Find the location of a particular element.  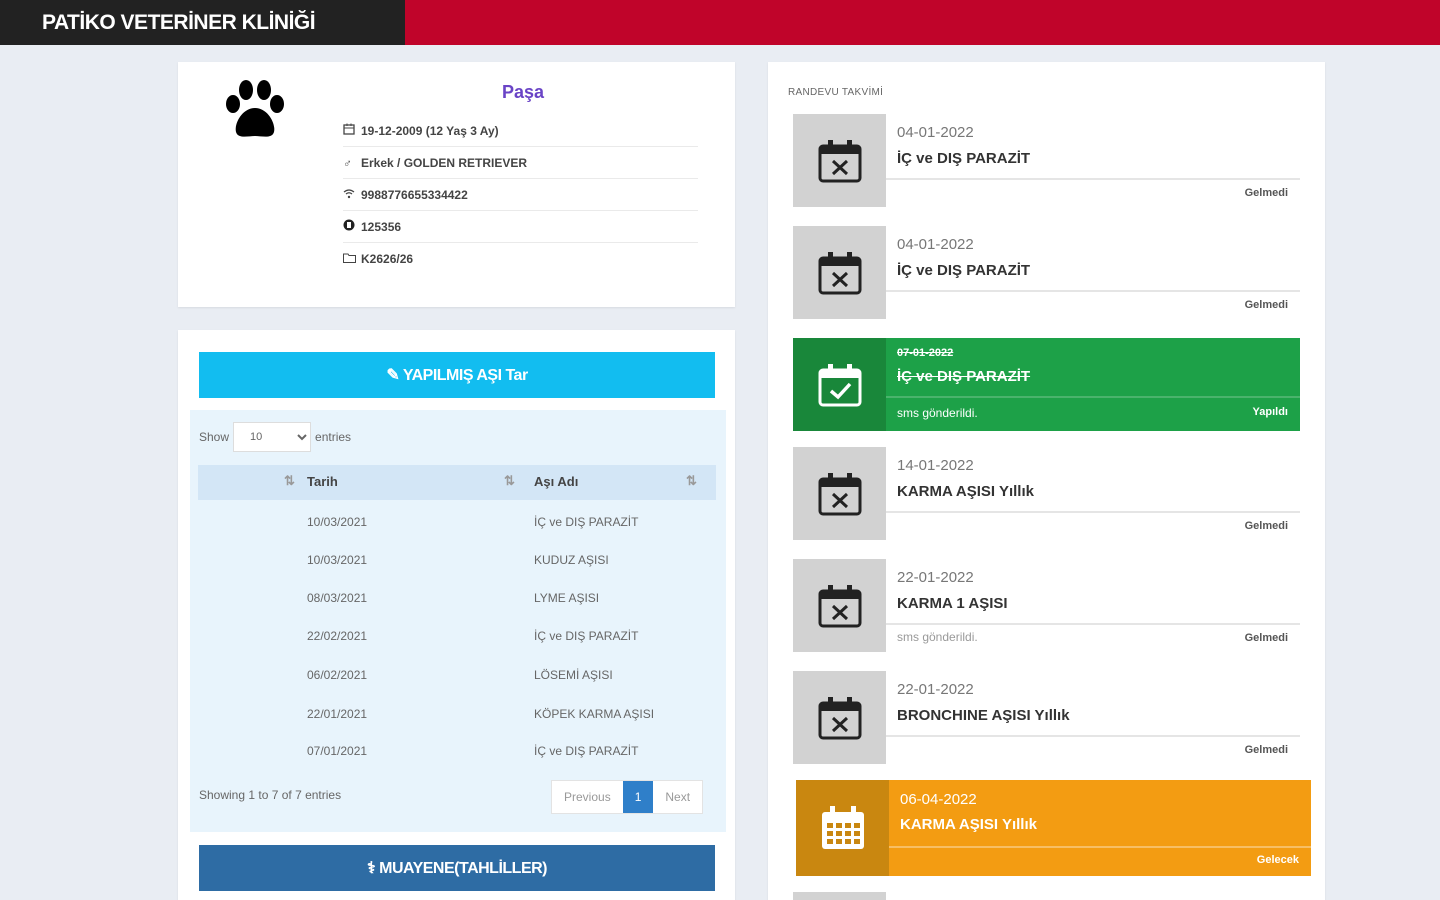

gender-icon: ♂ is located at coordinates (347, 162).